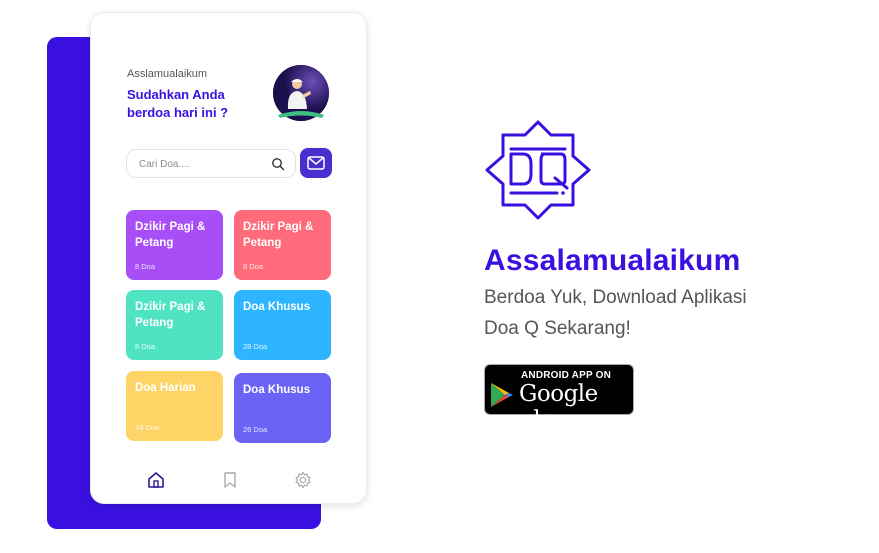  I want to click on praying-man-avatar, so click(301, 93).